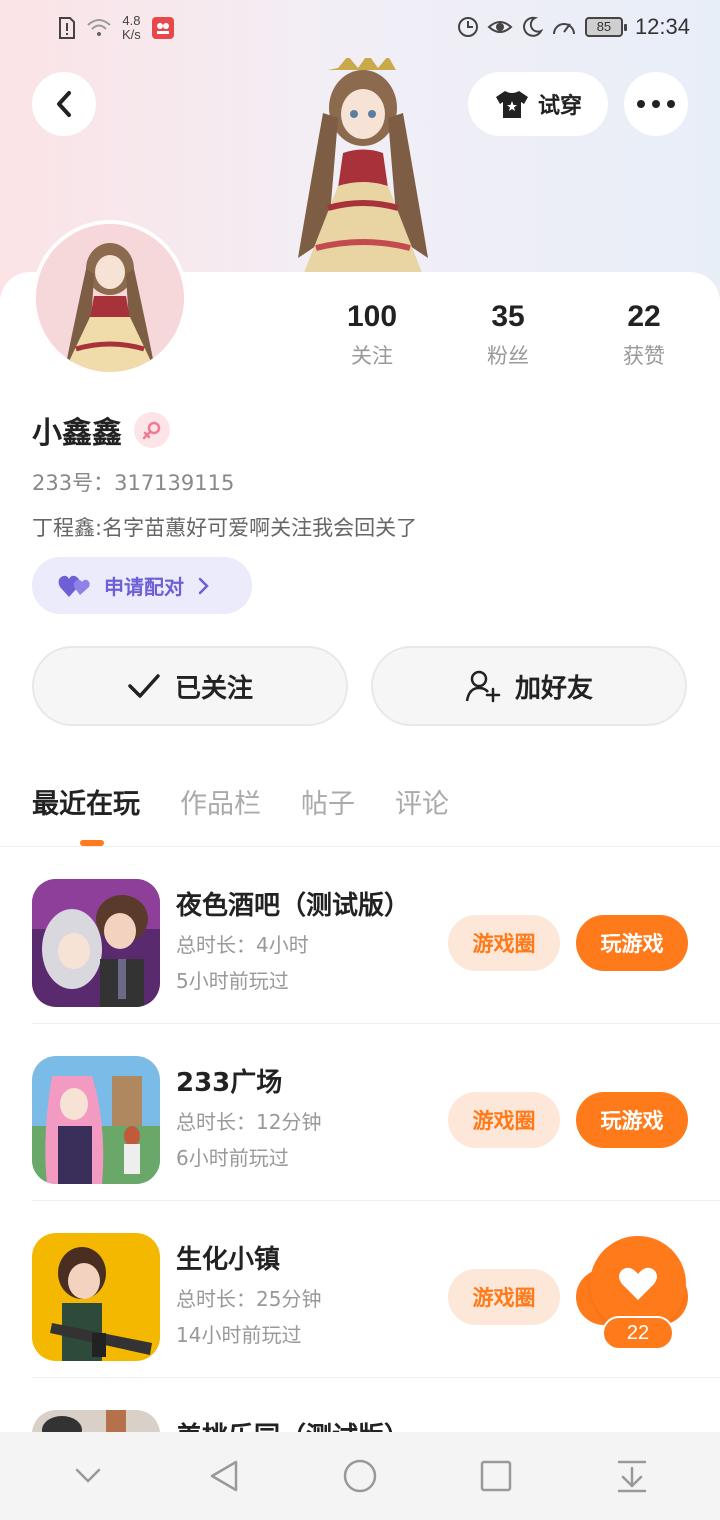  I want to click on followed-button: 已关注, so click(190, 686).